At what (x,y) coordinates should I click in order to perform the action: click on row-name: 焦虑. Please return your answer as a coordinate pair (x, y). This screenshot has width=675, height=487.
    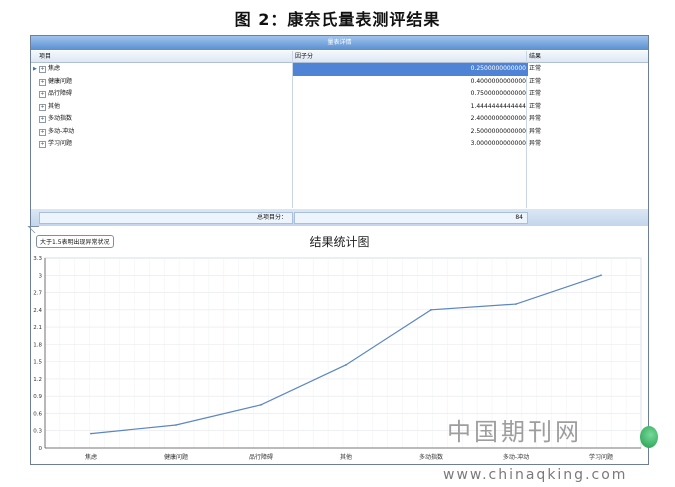
    Looking at the image, I should click on (54, 68).